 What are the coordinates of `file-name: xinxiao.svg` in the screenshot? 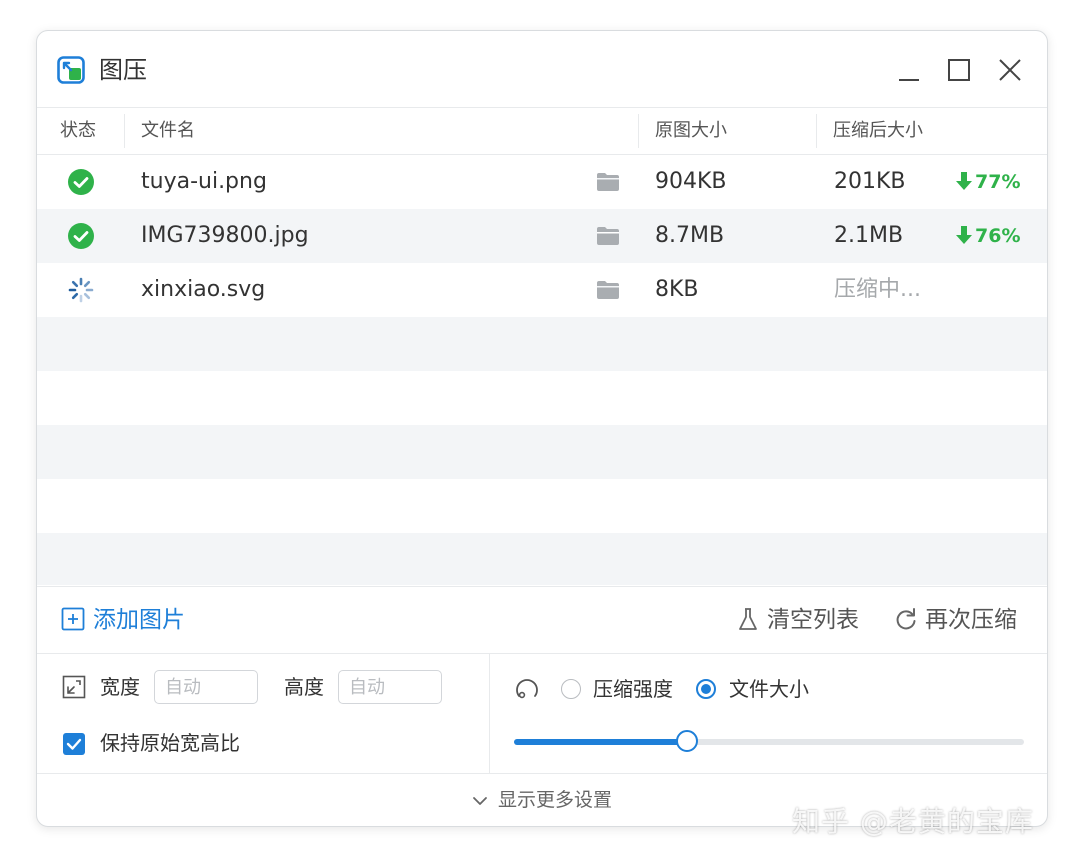 It's located at (203, 289).